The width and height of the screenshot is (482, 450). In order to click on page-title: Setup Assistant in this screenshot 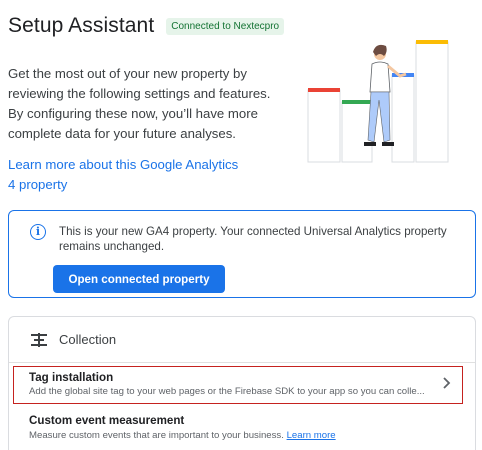, I will do `click(81, 25)`.